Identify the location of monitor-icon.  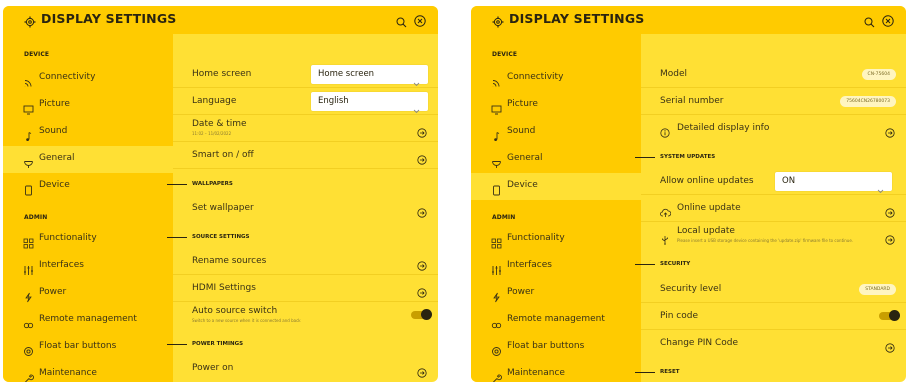
(28, 107).